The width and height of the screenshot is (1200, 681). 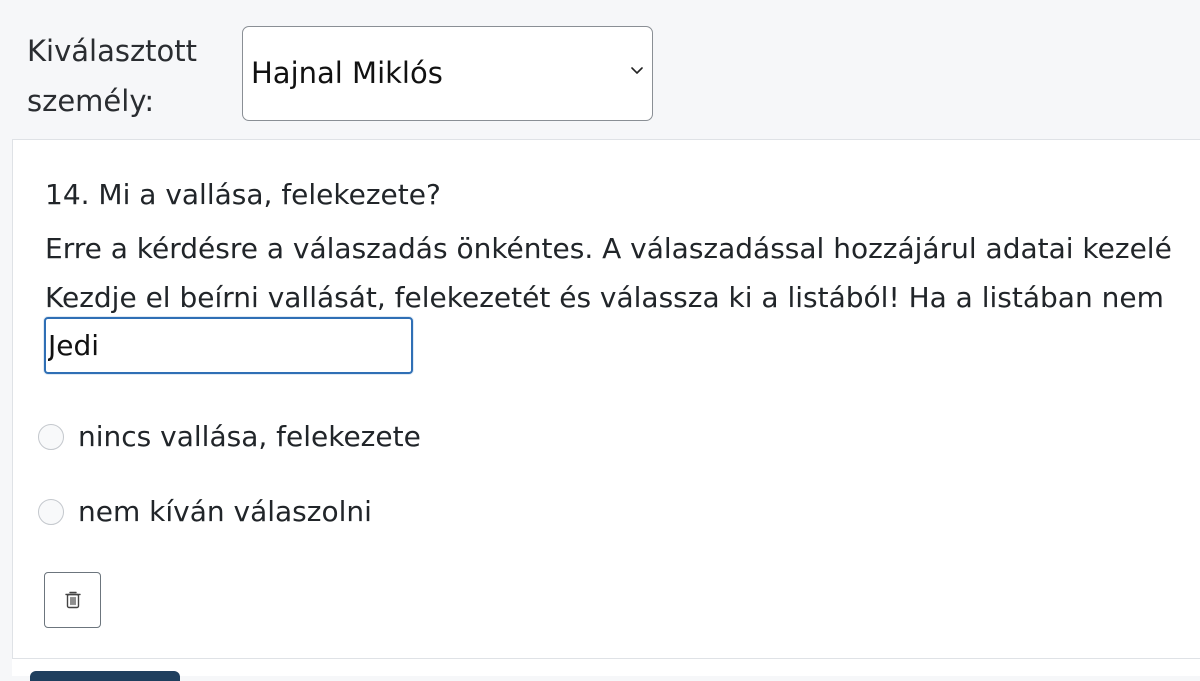 I want to click on next-button, so click(x=105, y=676).